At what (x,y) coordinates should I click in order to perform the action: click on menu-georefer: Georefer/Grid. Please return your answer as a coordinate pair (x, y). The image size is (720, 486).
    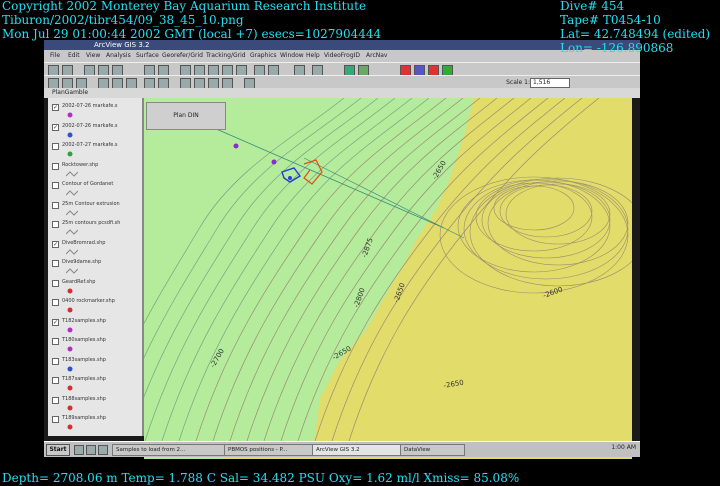
    Looking at the image, I should click on (182, 55).